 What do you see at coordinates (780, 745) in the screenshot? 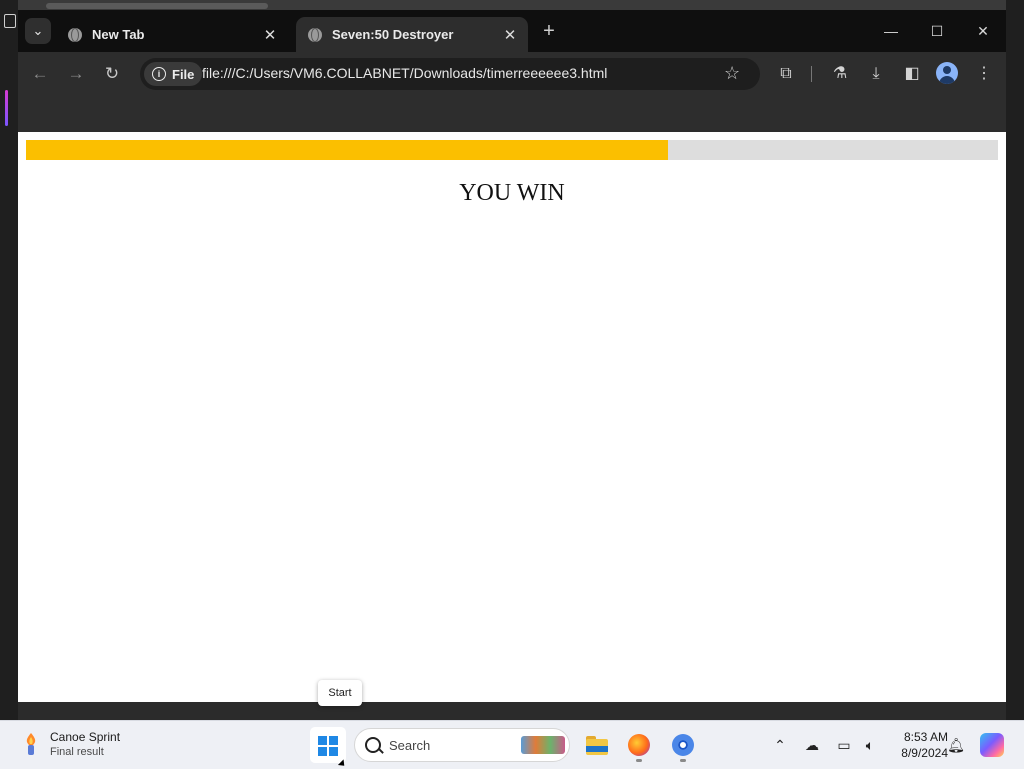
I see `show-hidden-icons-icon: ⌃` at bounding box center [780, 745].